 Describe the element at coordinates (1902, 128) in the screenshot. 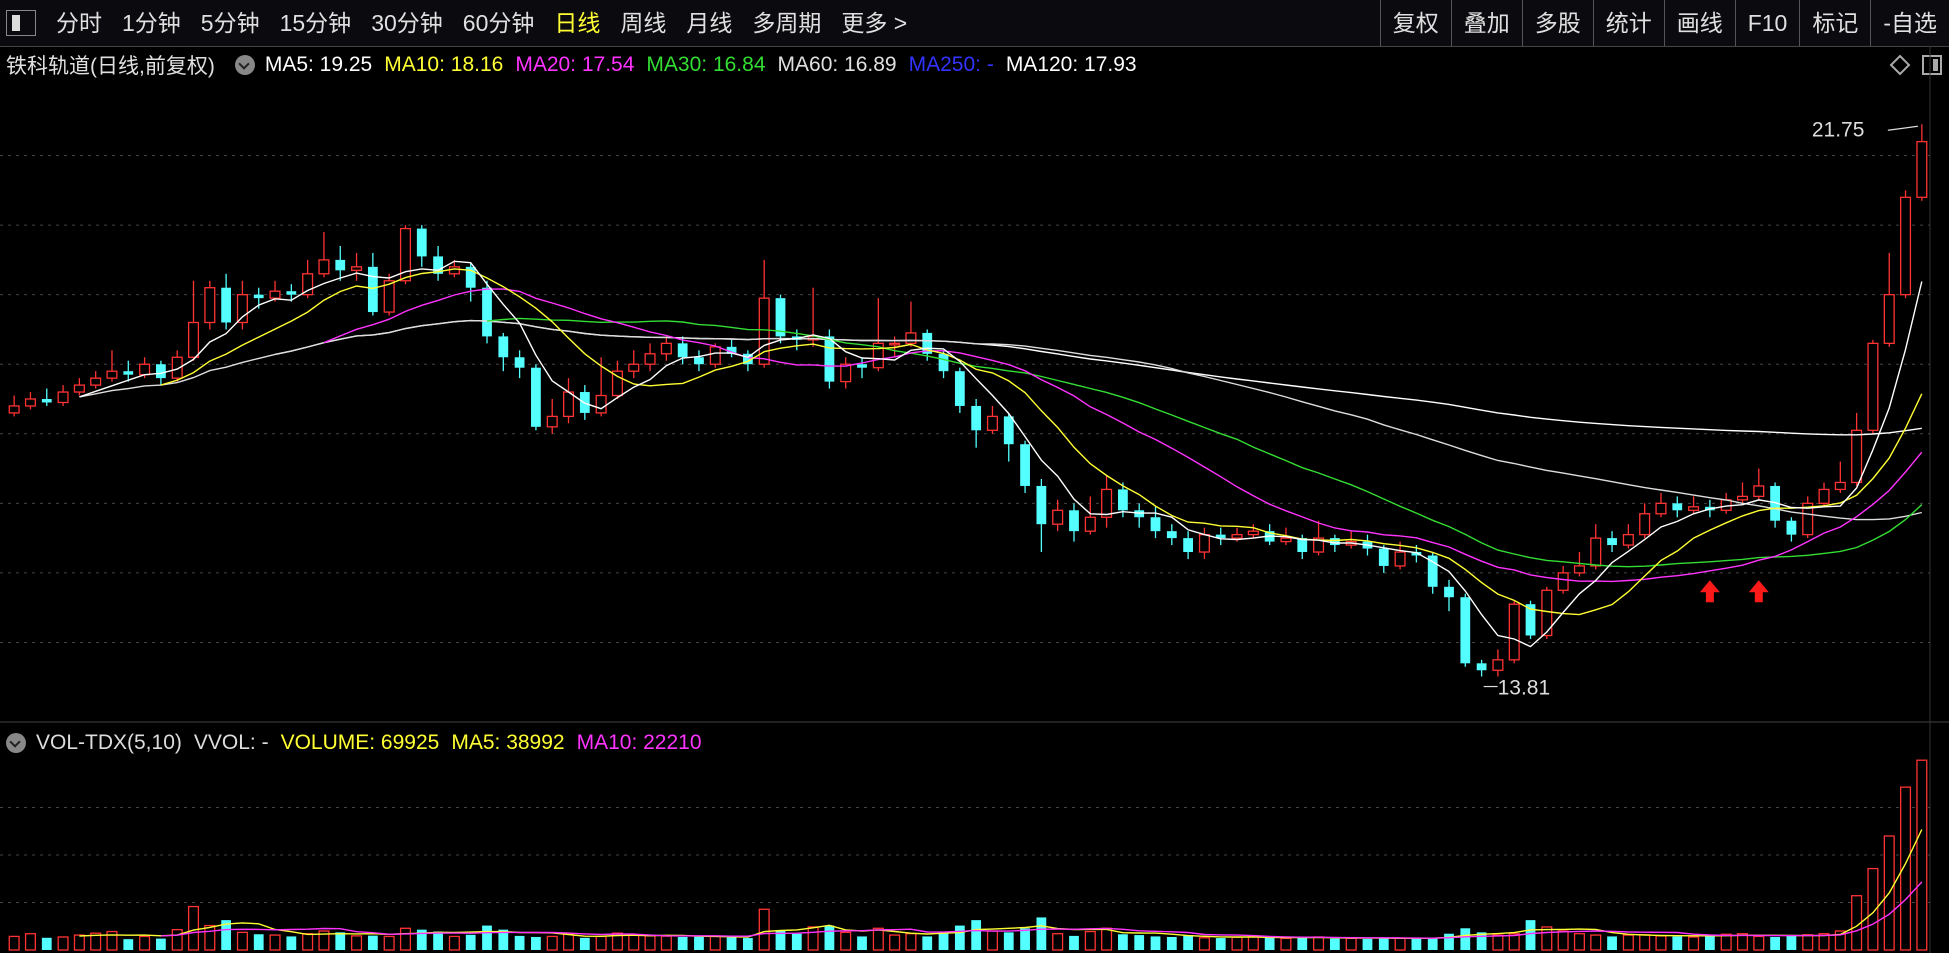

I see `high-arrow` at that location.